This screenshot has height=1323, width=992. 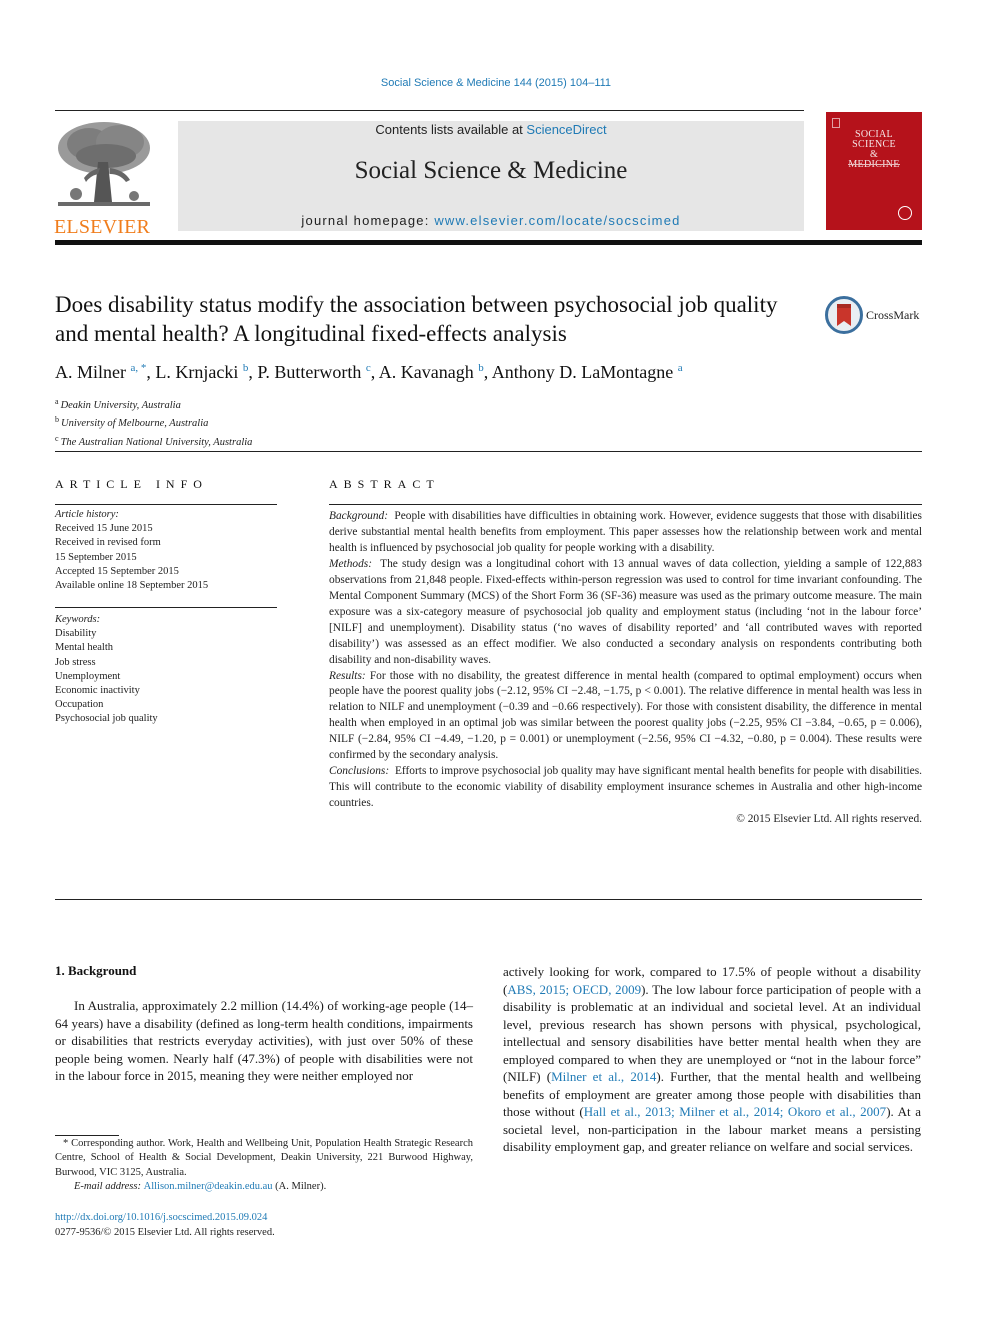 I want to click on keywords-label: Keywords:, so click(x=78, y=619).